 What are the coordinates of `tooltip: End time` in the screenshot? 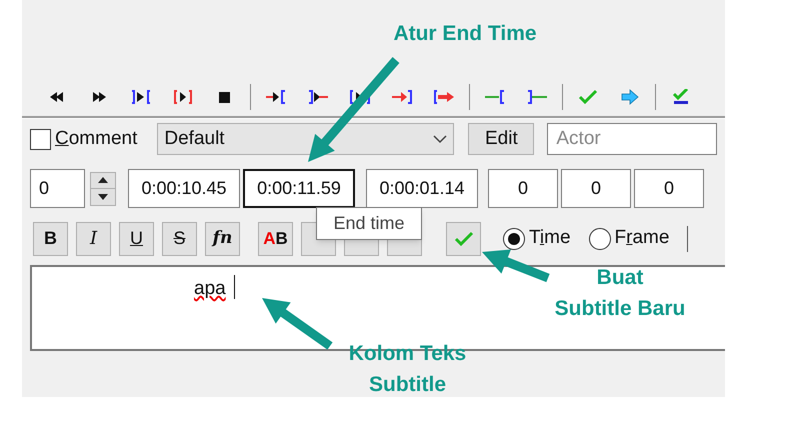 It's located at (369, 223).